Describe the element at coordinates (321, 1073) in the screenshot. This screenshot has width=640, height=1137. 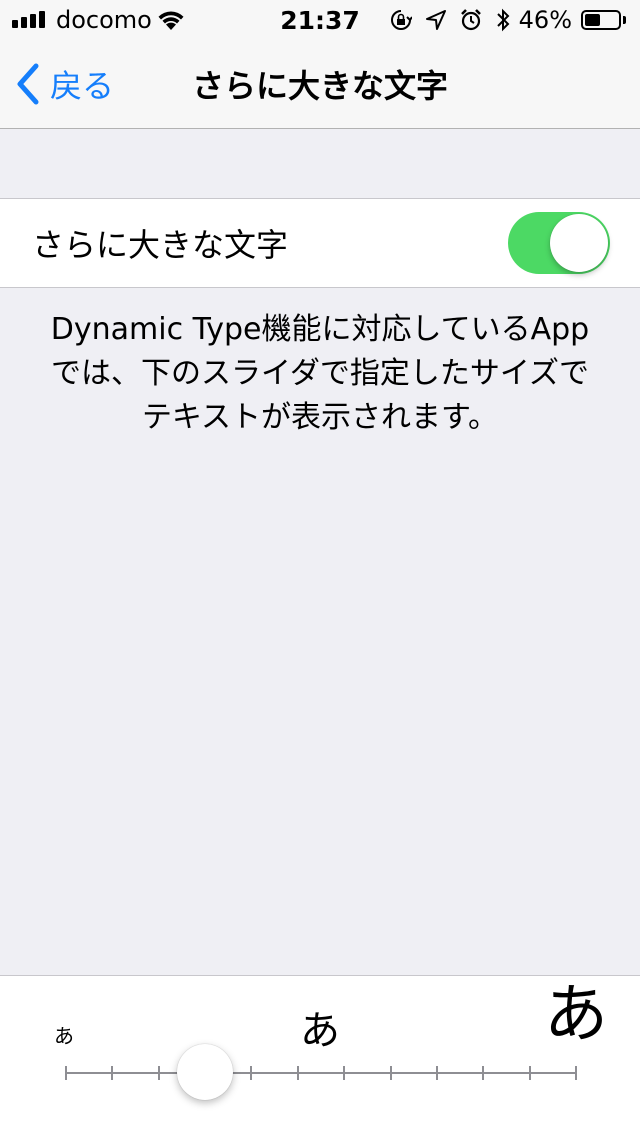
I see `text-size-slider-track` at that location.